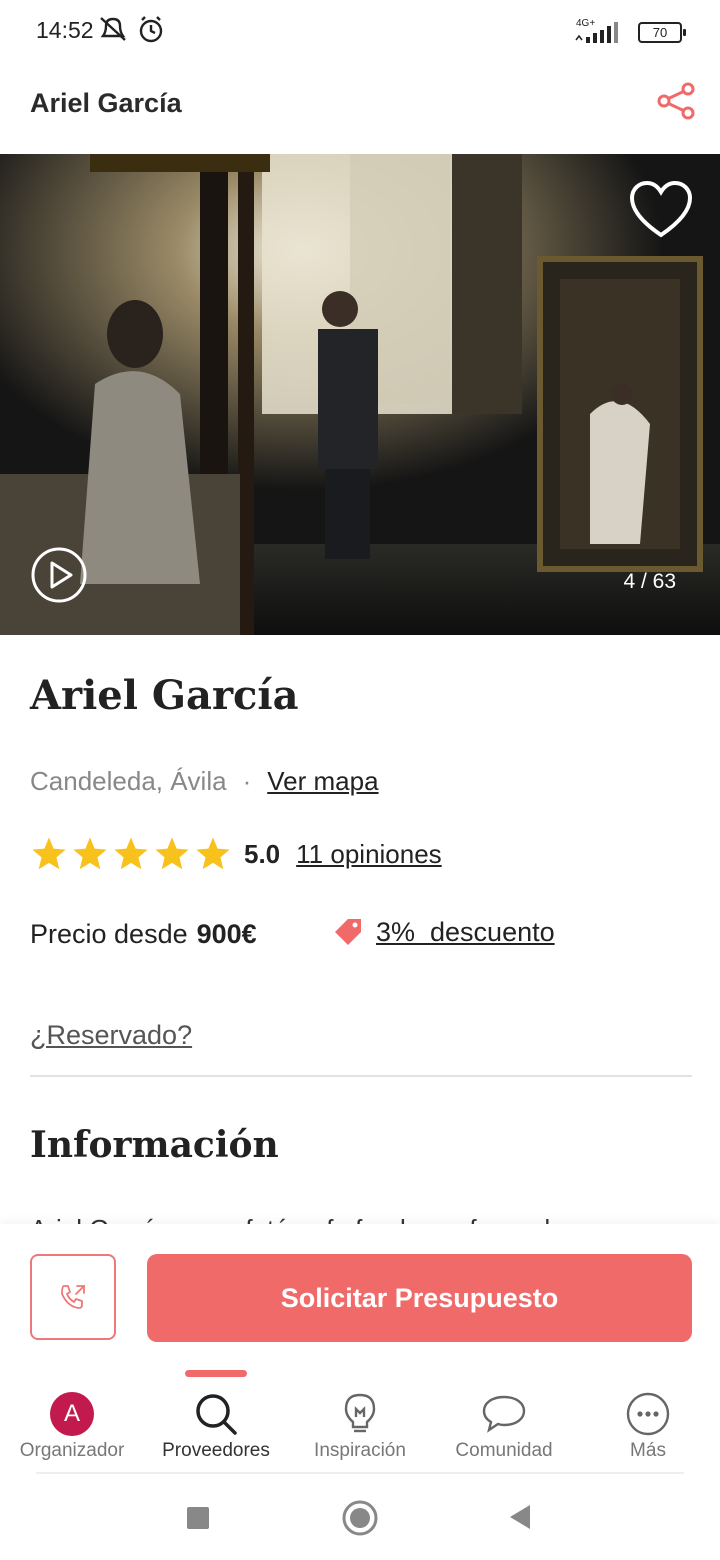 This screenshot has width=720, height=1560. Describe the element at coordinates (360, 1518) in the screenshot. I see `home-icon` at that location.